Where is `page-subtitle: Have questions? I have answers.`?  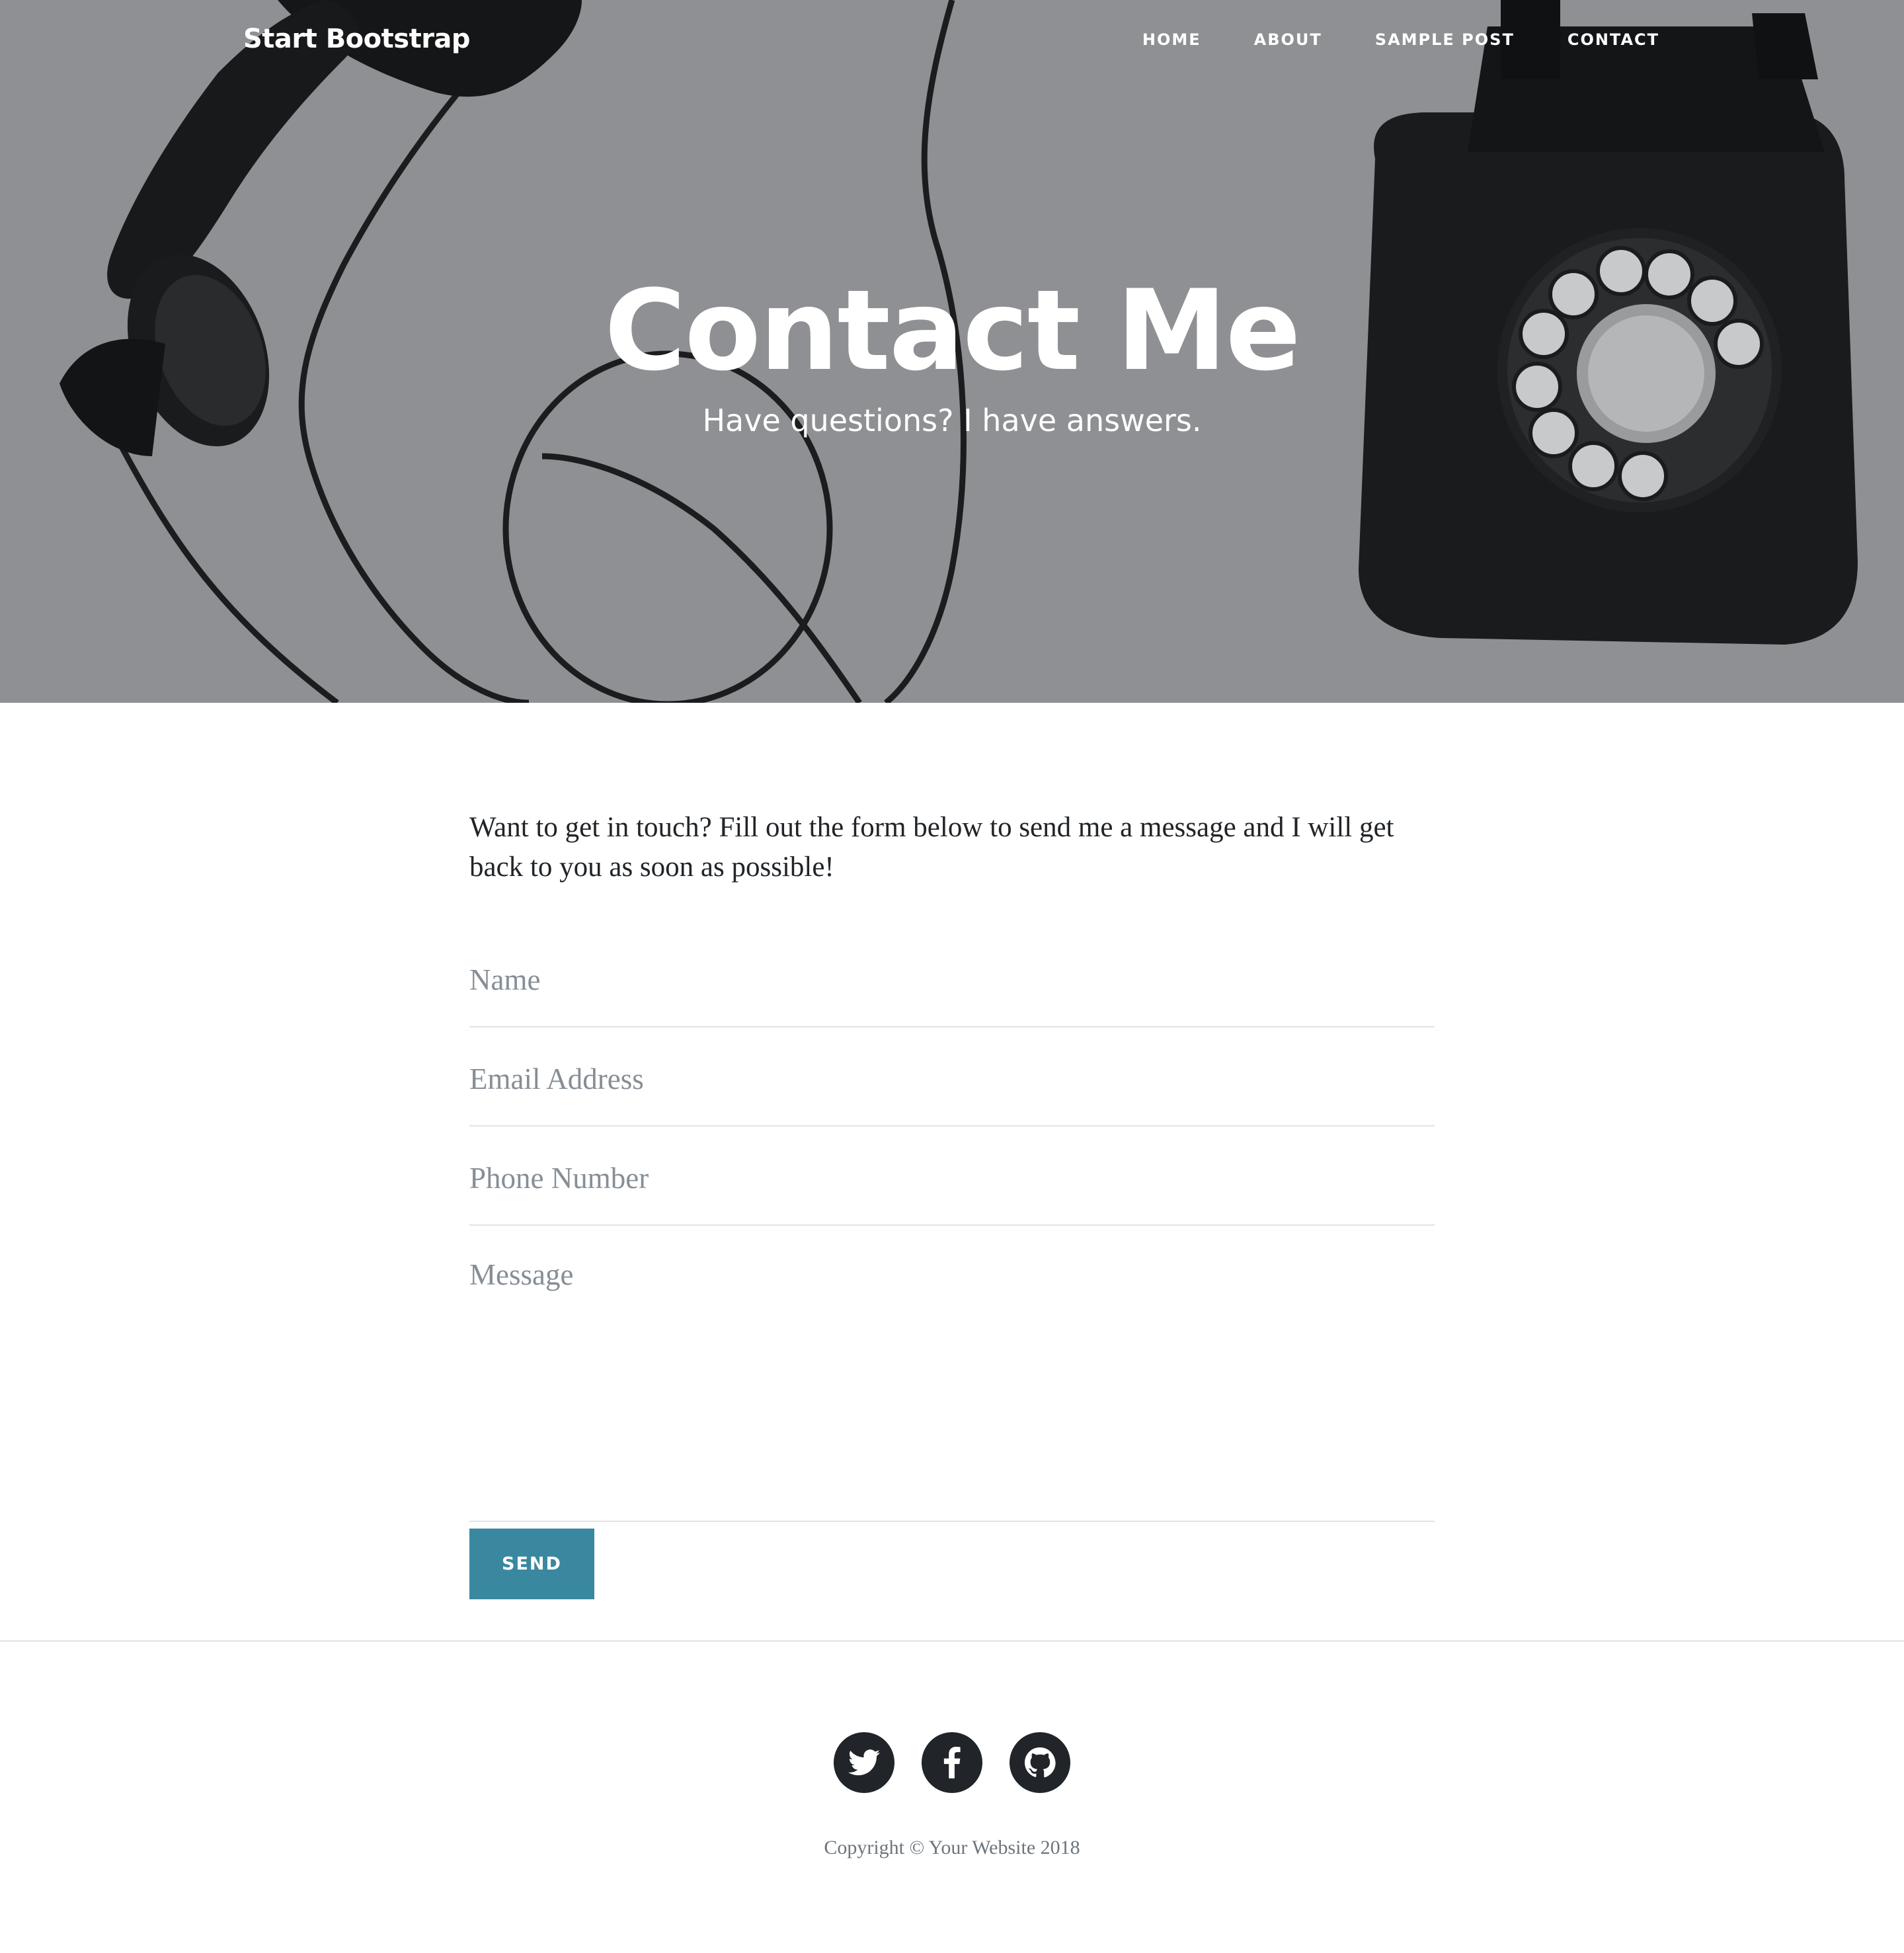
page-subtitle: Have questions? I have answers. is located at coordinates (952, 421).